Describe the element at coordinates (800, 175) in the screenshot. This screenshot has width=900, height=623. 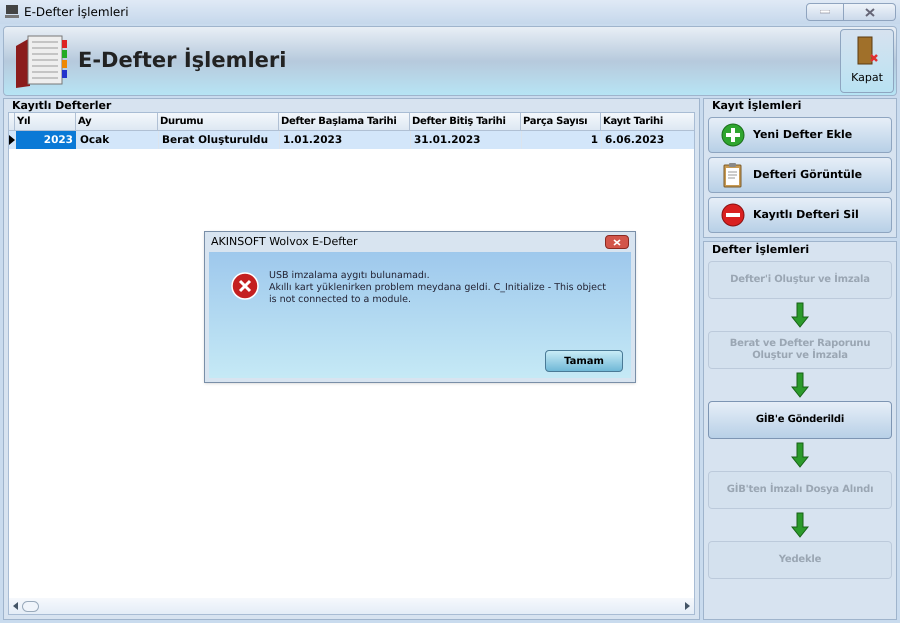
I see `action-button: Defteri Görüntüle` at that location.